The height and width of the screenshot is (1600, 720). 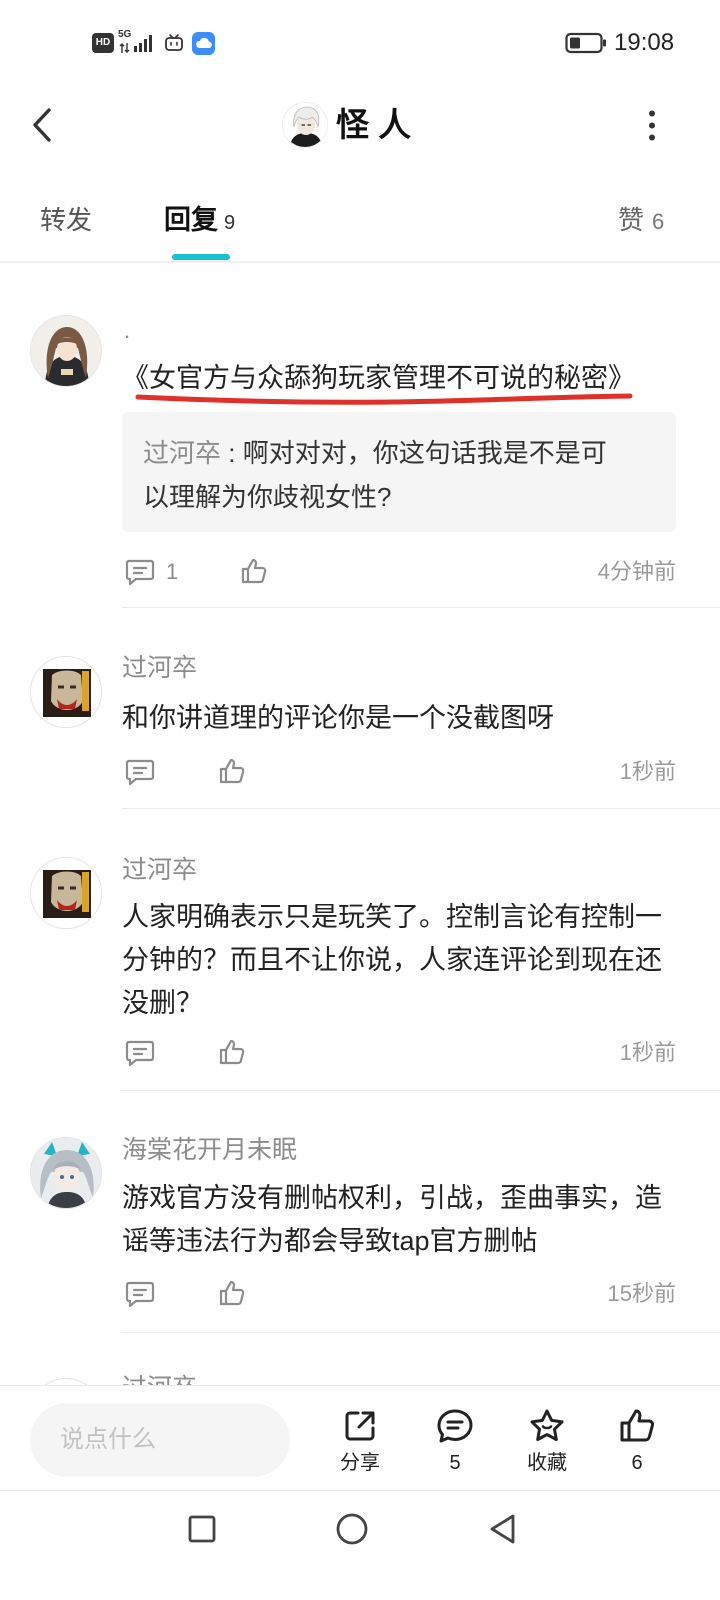 I want to click on tab-forward: 转发, so click(x=66, y=220).